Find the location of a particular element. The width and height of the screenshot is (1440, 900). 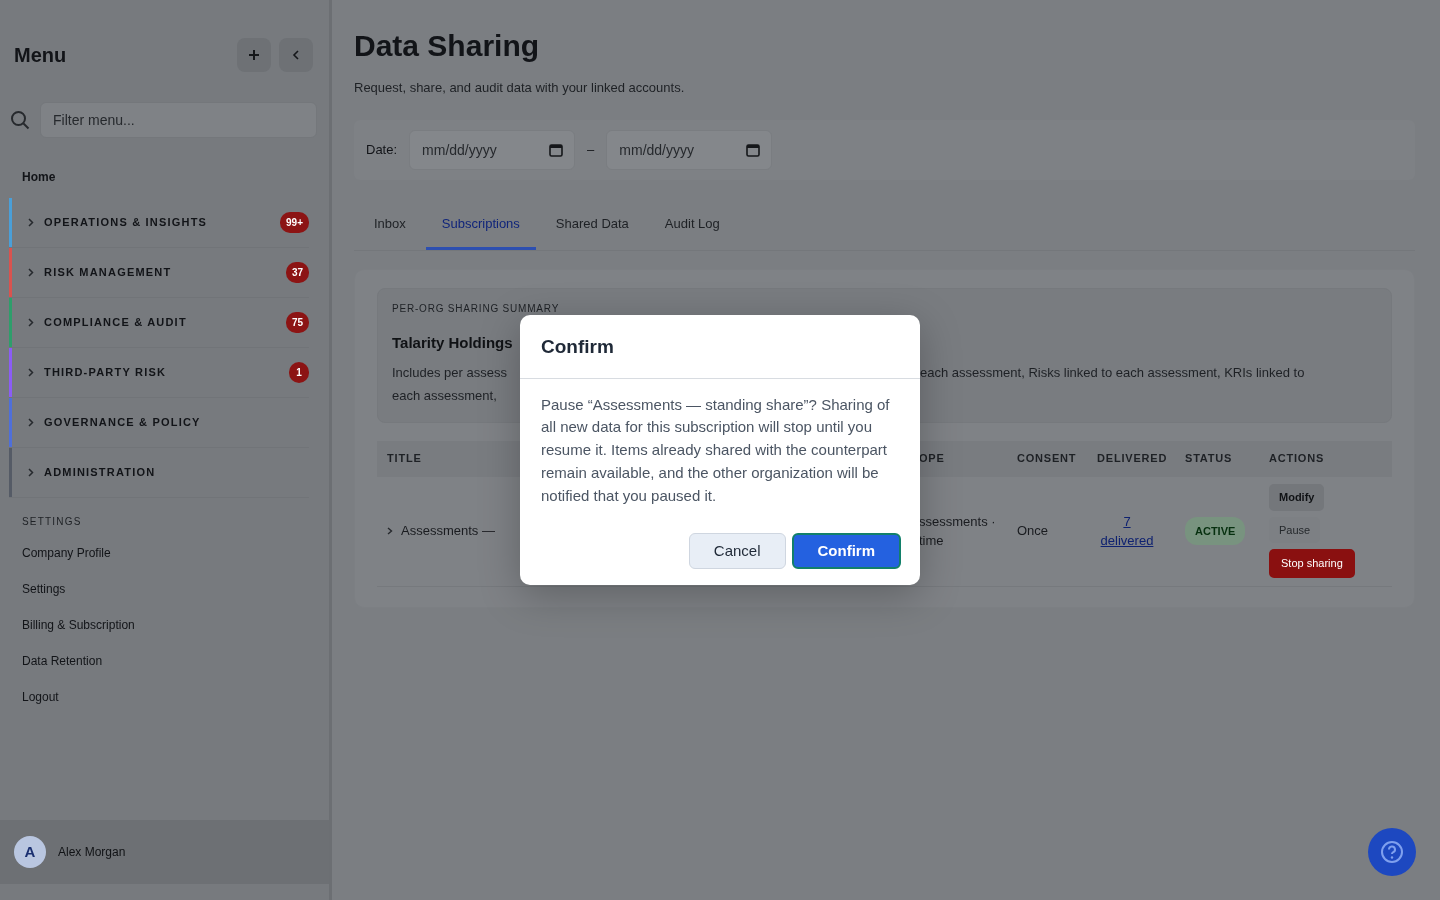

status-badge: ACTIVE is located at coordinates (1215, 531).